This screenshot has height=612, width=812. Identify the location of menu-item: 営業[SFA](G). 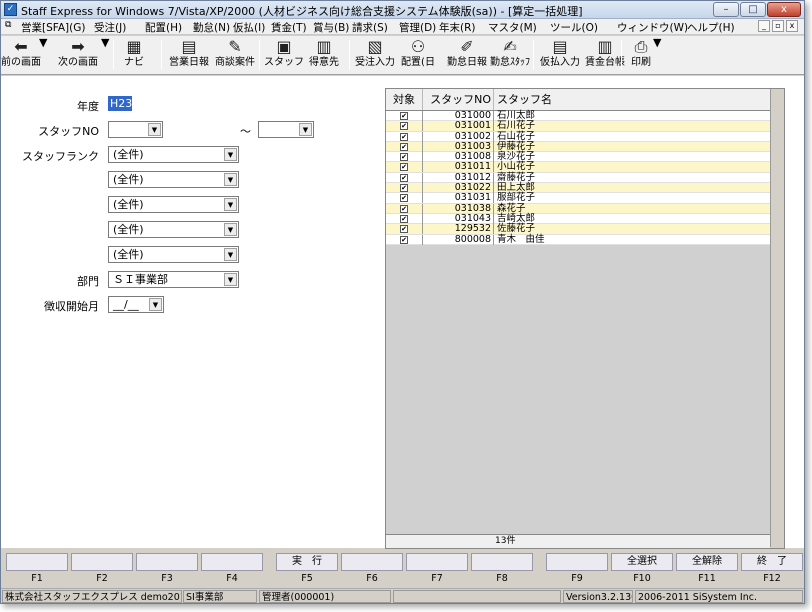
(53, 27).